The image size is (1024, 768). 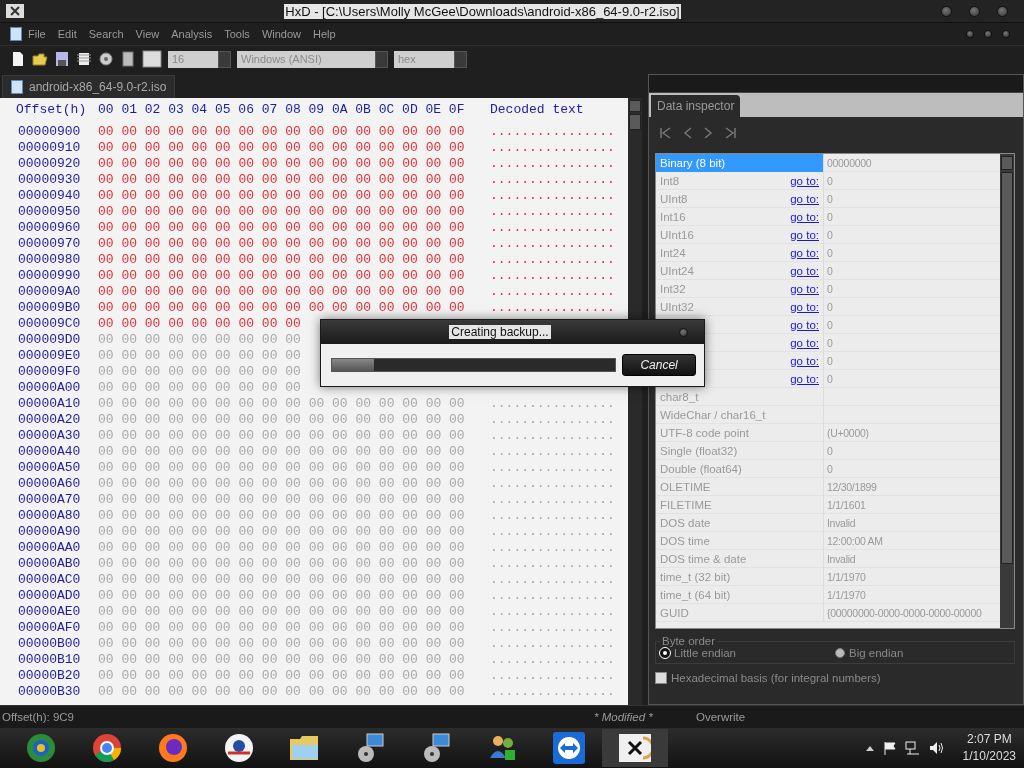 What do you see at coordinates (685, 487) in the screenshot?
I see `inspector-label: OLETIME` at bounding box center [685, 487].